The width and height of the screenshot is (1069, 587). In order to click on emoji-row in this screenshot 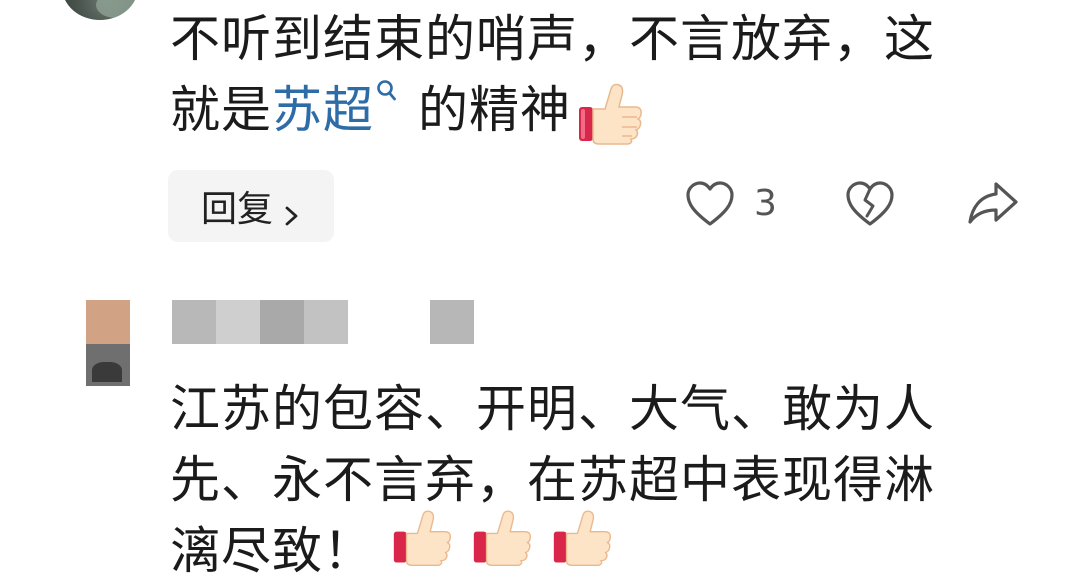, I will do `click(512, 537)`.